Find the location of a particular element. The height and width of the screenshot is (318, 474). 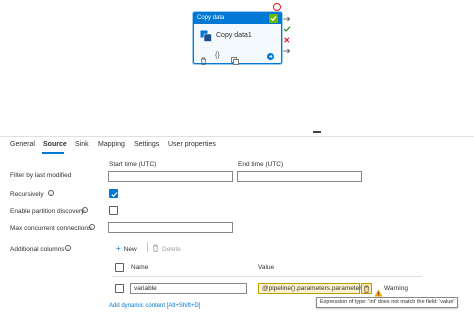

new-button-label: New is located at coordinates (130, 249).